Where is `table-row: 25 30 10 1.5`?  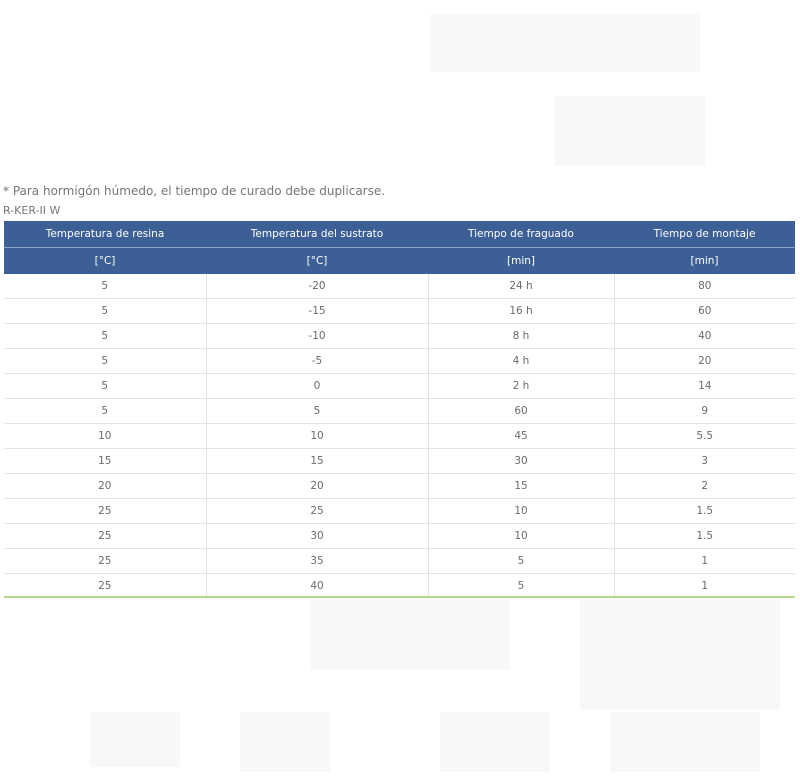
table-row: 25 30 10 1.5 is located at coordinates (399, 536).